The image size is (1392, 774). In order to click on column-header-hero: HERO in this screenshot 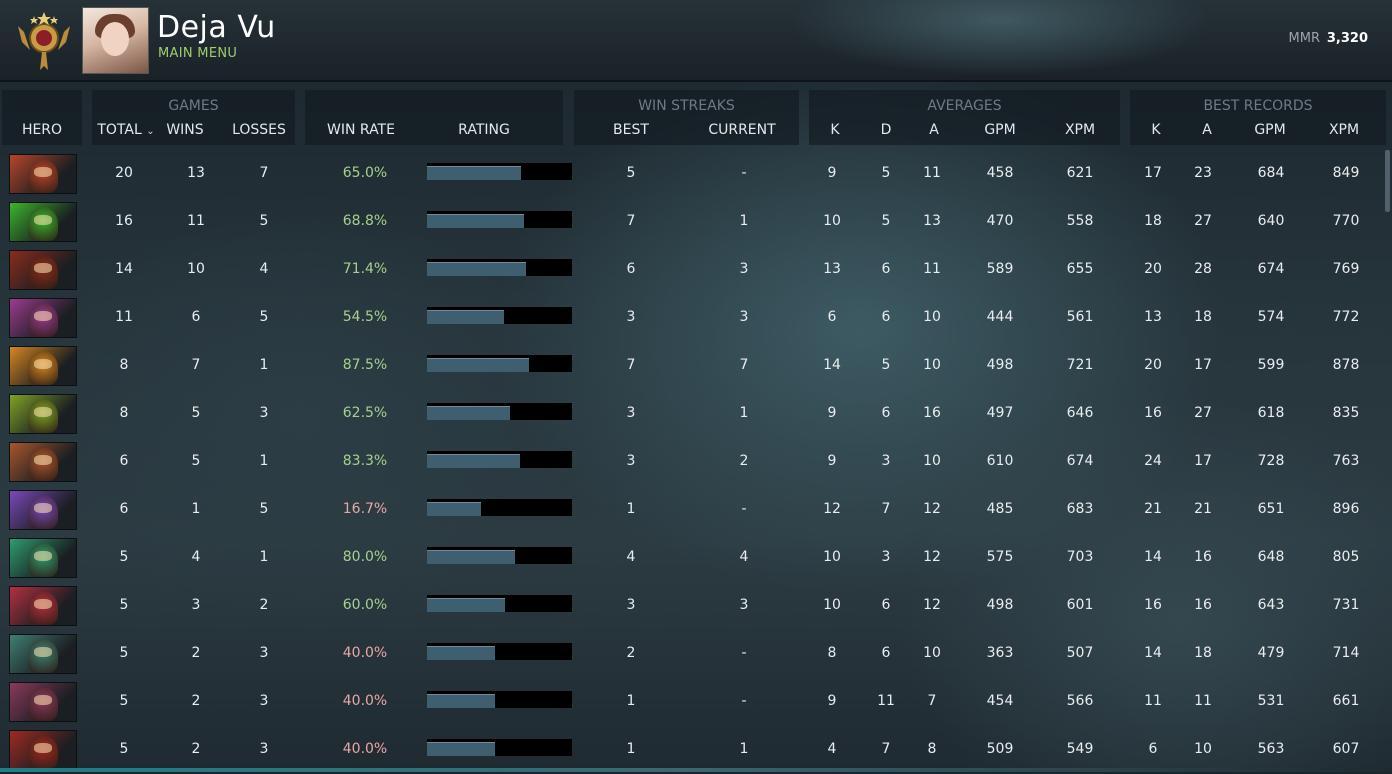, I will do `click(42, 130)`.